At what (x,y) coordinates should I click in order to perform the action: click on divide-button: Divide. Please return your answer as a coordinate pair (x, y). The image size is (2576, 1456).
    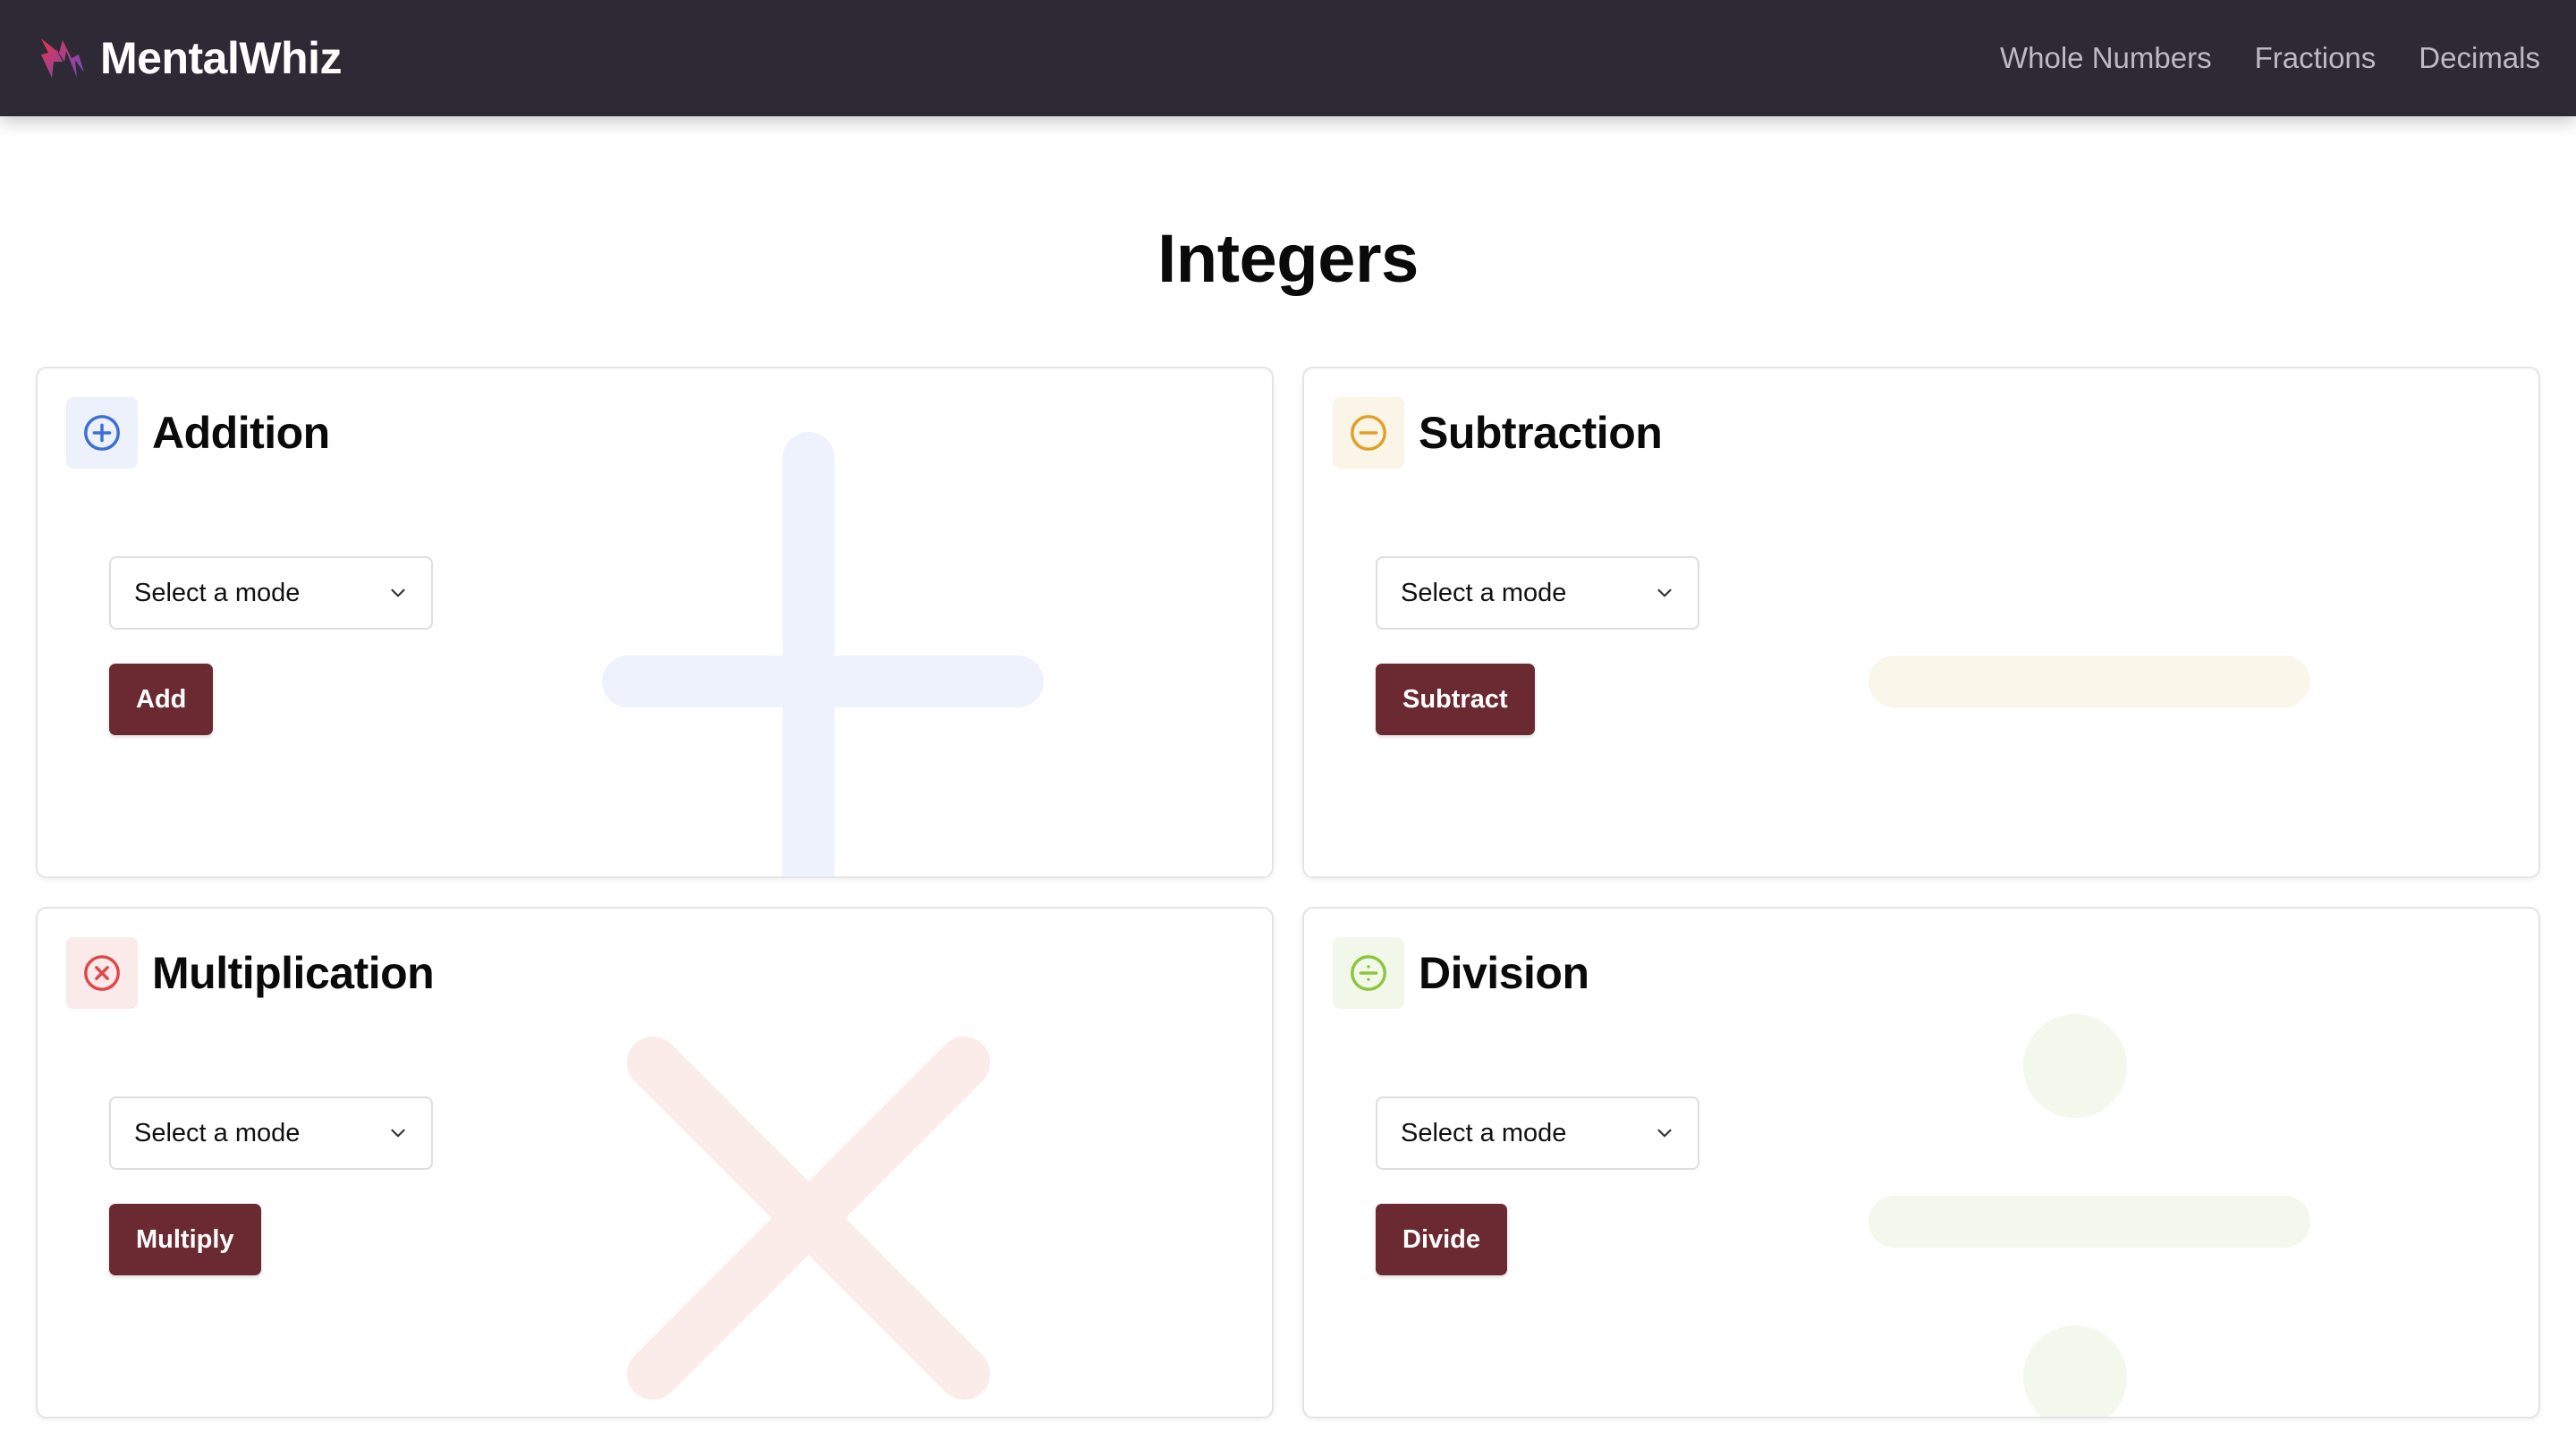
    Looking at the image, I should click on (1442, 1239).